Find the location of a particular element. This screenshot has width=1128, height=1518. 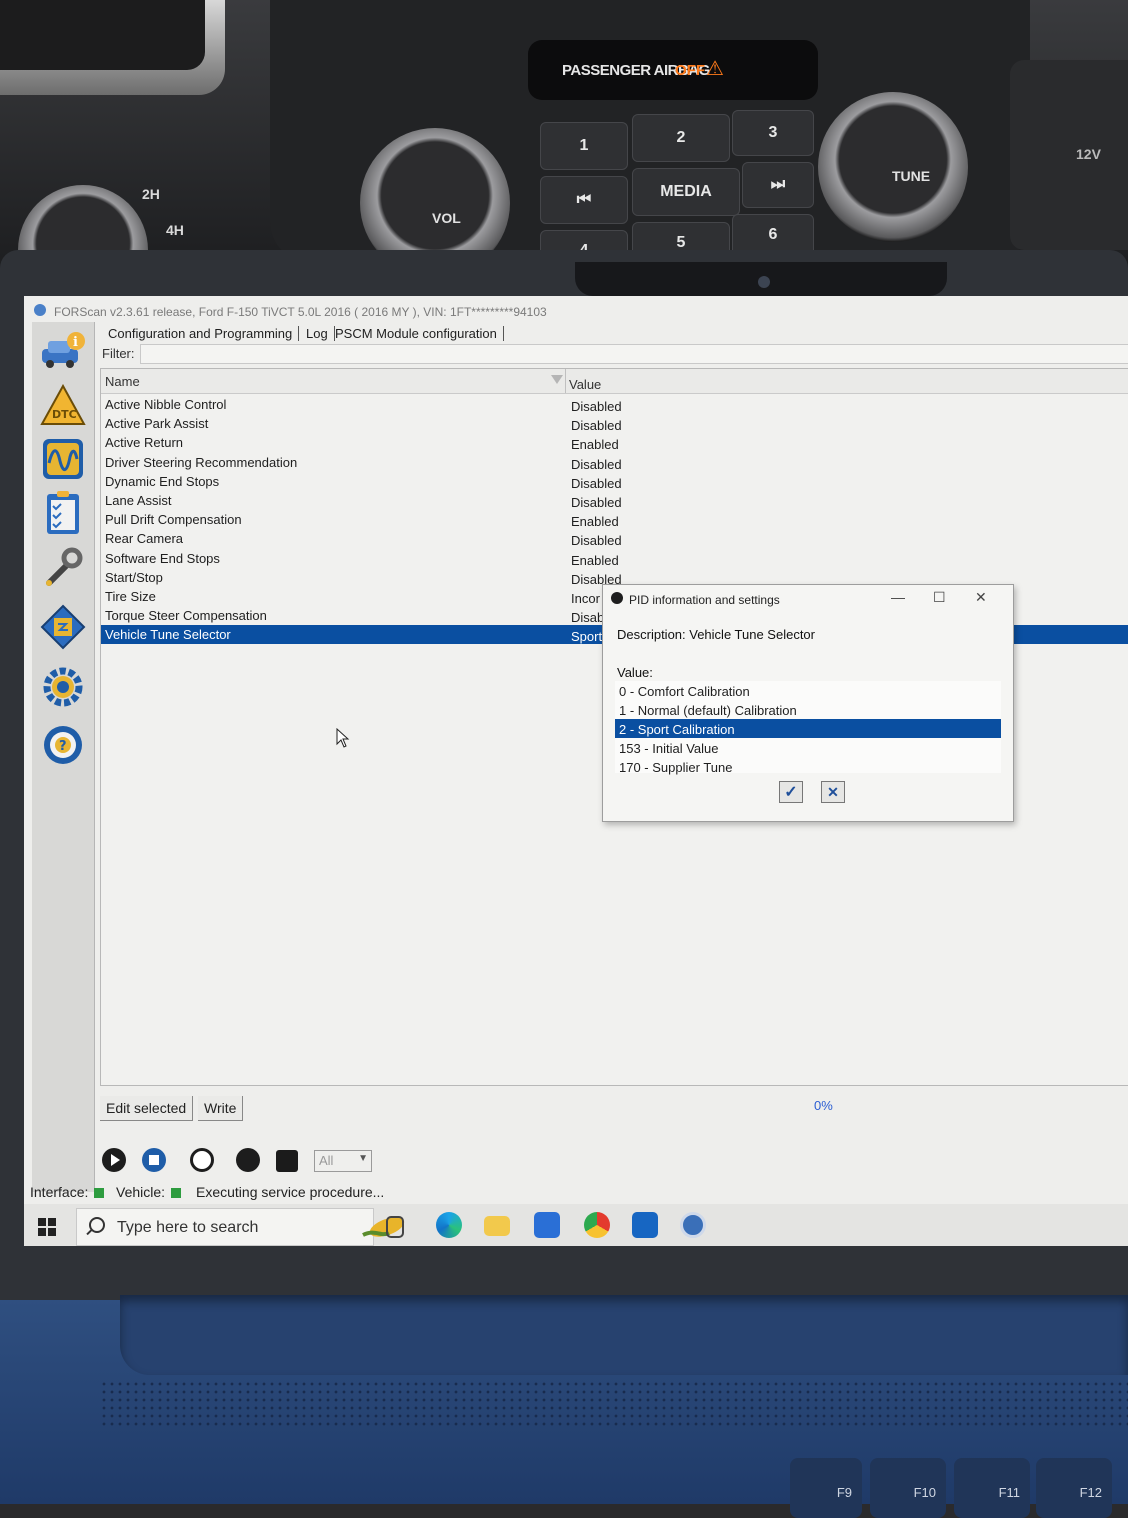

vehicle-led-icon is located at coordinates (176, 1193).